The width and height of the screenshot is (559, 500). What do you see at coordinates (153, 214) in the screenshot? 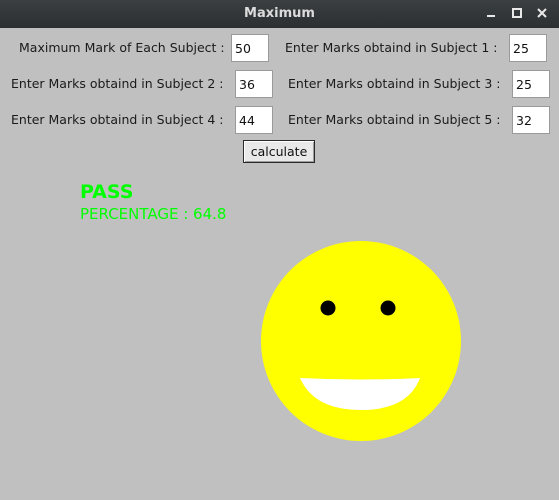
I see `result-percentage: PERCENTAGE : 64.8` at bounding box center [153, 214].